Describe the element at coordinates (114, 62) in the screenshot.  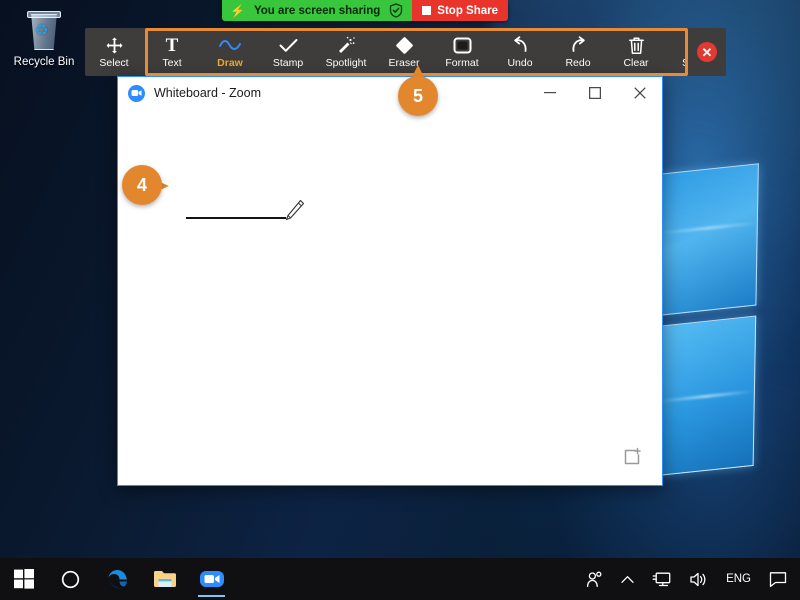
I see `tool-select-label: Select` at that location.